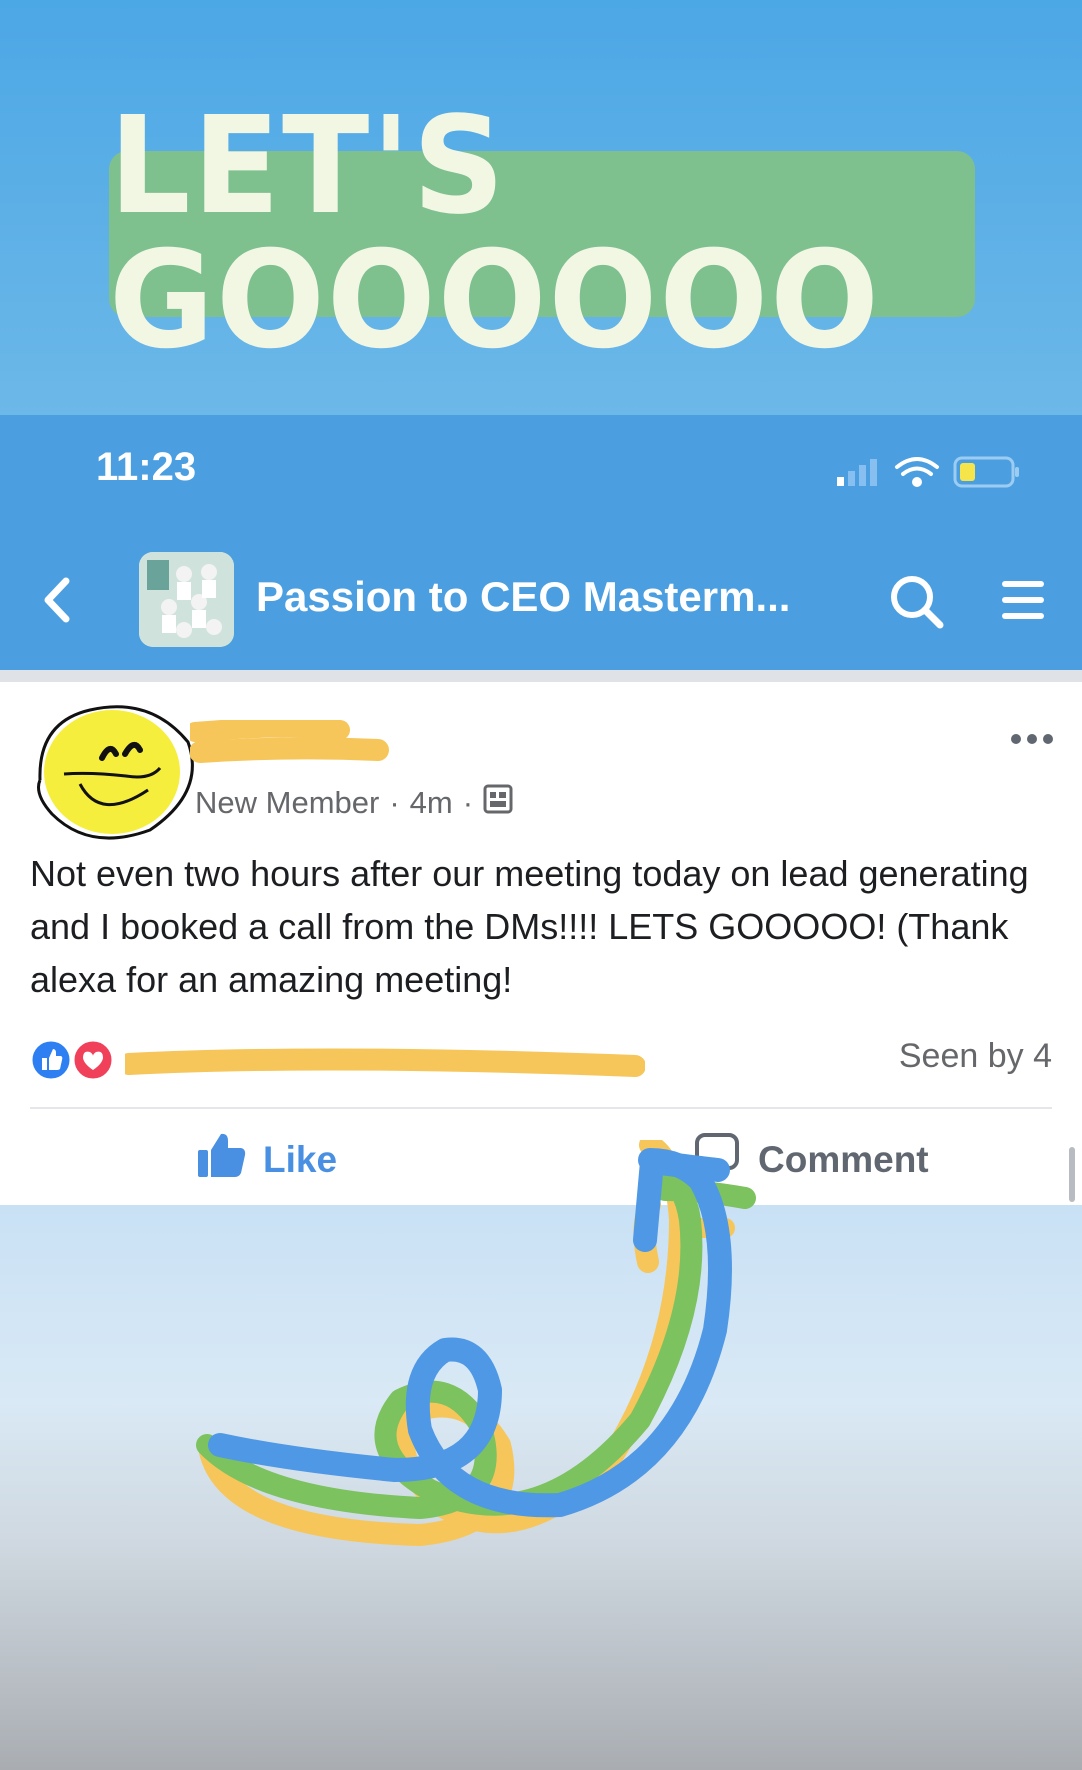  Describe the element at coordinates (541, 475) in the screenshot. I see `status-bar: 11:23` at that location.